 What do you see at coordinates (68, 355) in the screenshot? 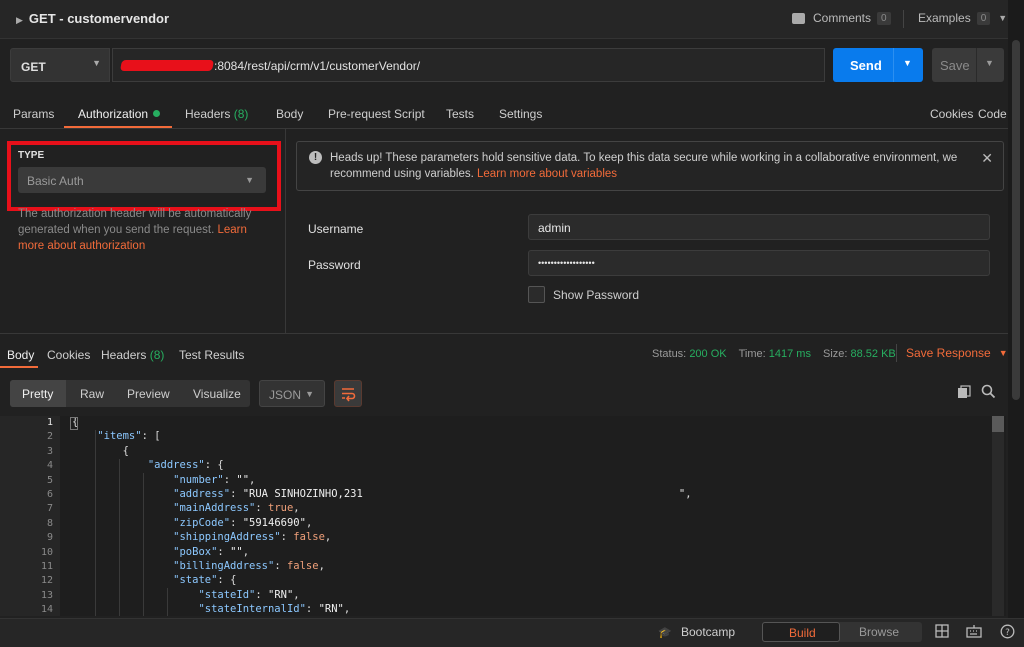
I see `response-tab-cookies: Cookies` at bounding box center [68, 355].